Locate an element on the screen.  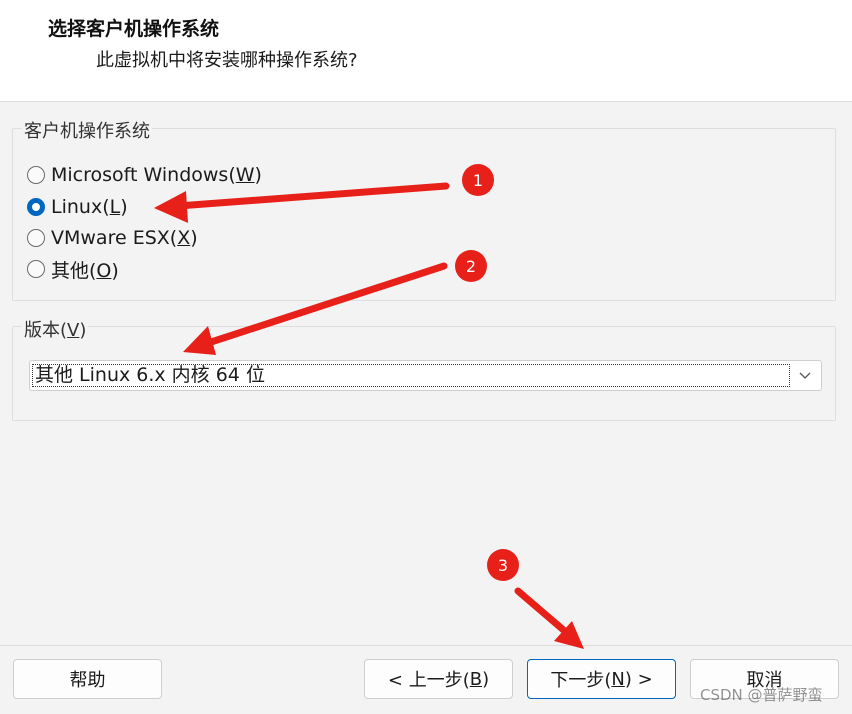
radio-option-other: 其他(O) is located at coordinates (73, 269).